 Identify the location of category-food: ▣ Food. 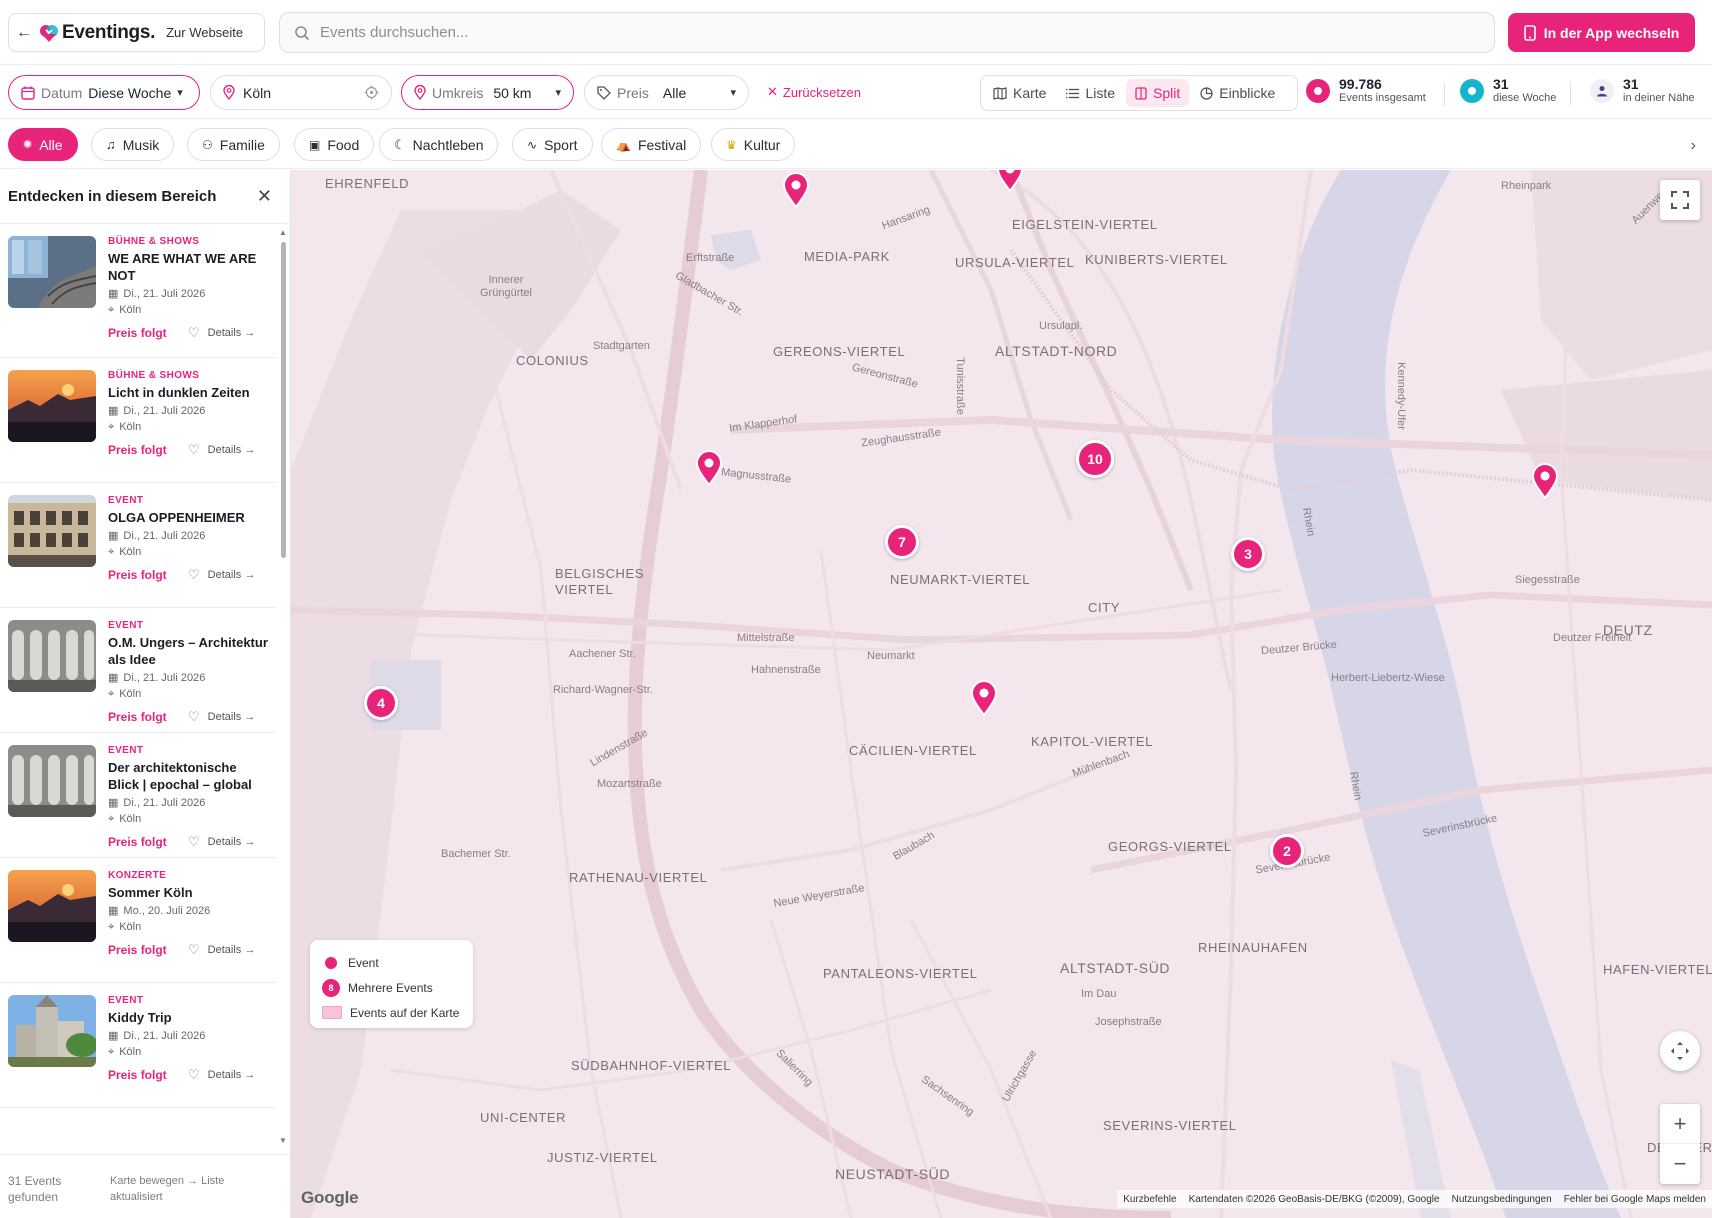
(334, 144).